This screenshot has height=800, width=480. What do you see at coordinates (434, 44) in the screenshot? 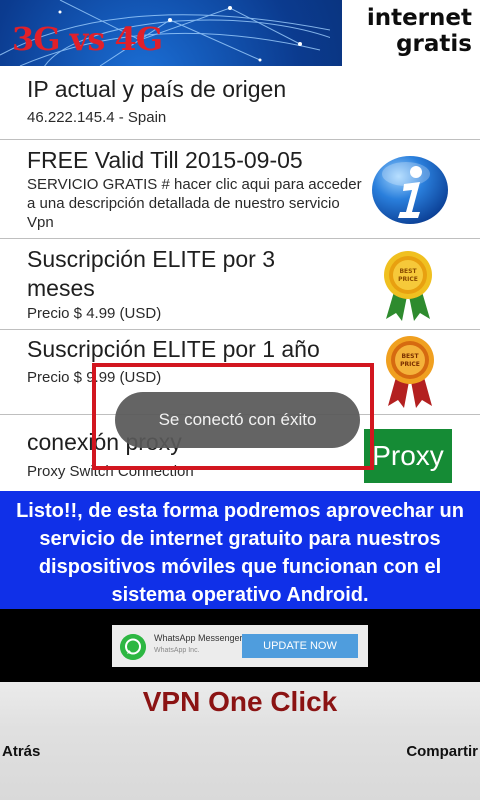
I see `badge-line-2: gratis` at bounding box center [434, 44].